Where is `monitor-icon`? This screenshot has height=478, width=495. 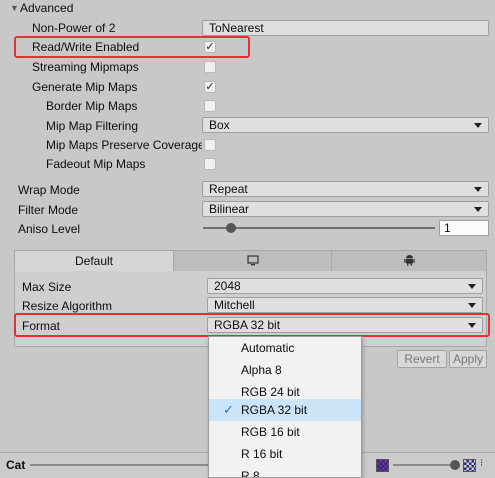 monitor-icon is located at coordinates (253, 261).